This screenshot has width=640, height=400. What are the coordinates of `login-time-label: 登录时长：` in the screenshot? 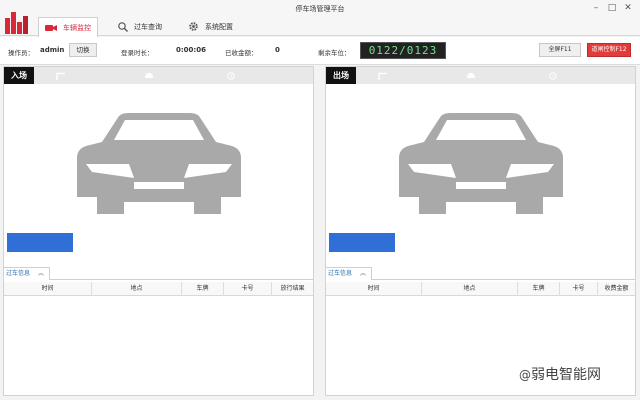 It's located at (137, 53).